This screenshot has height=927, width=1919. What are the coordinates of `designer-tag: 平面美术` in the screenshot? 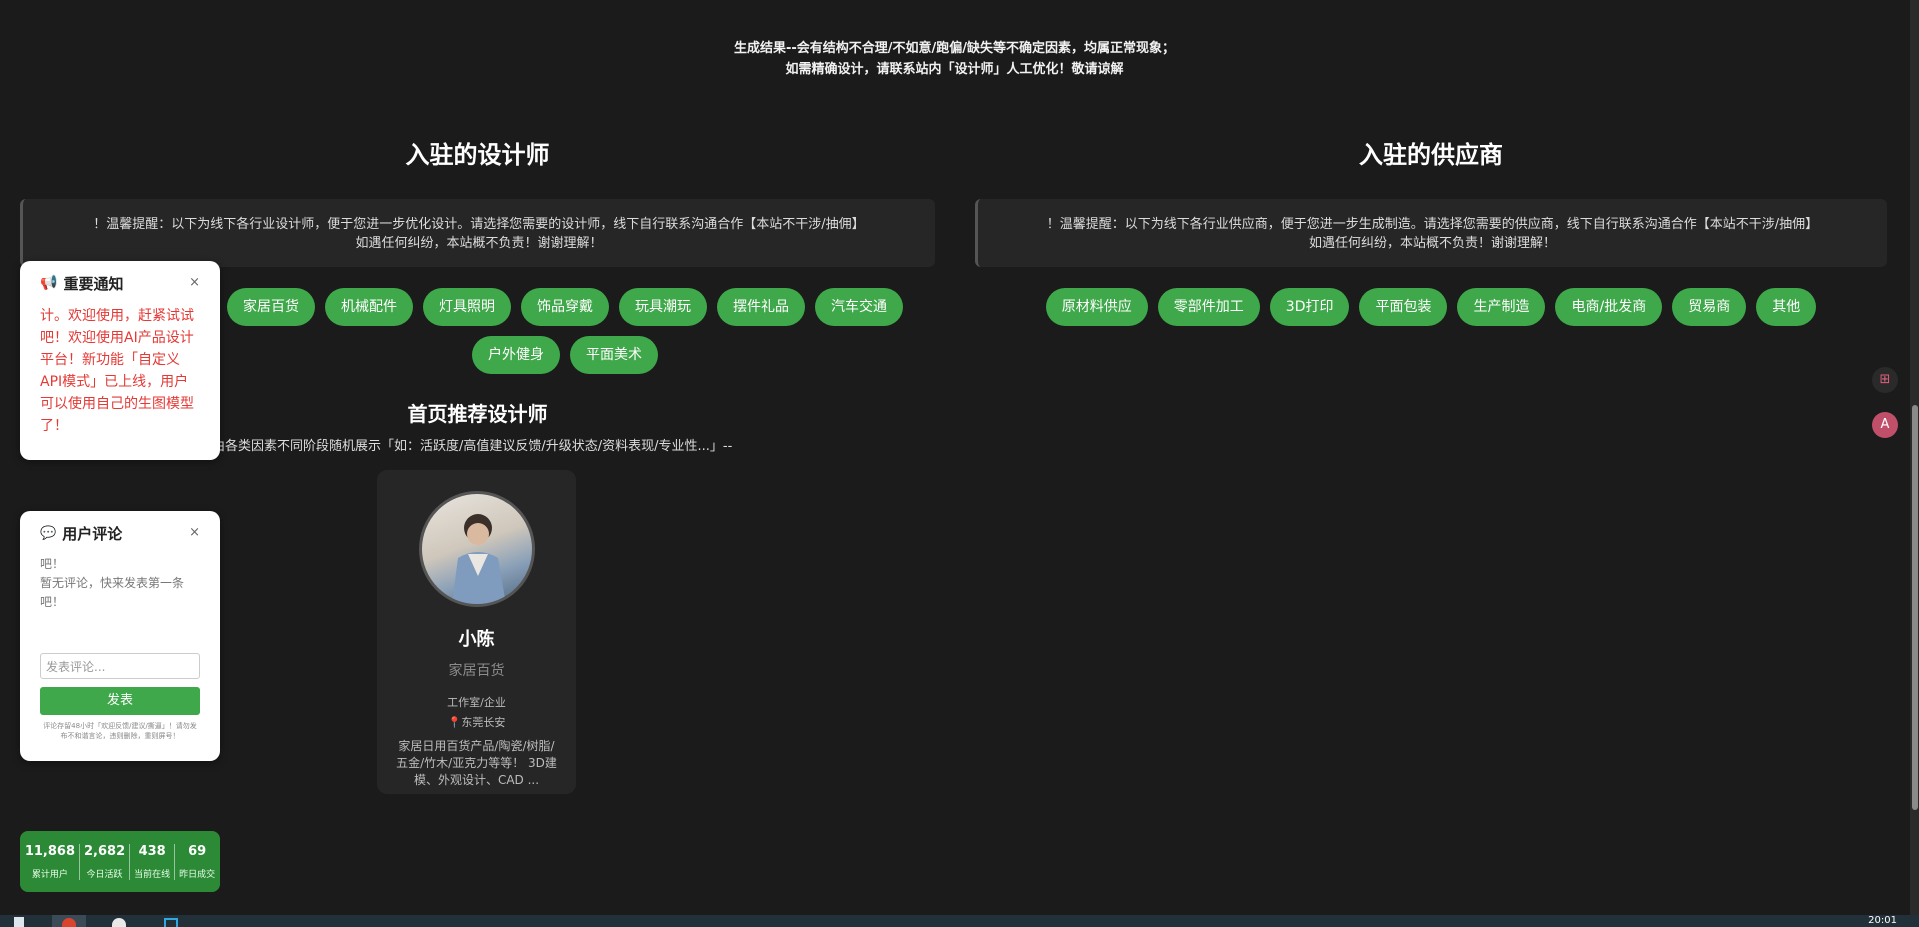 It's located at (614, 355).